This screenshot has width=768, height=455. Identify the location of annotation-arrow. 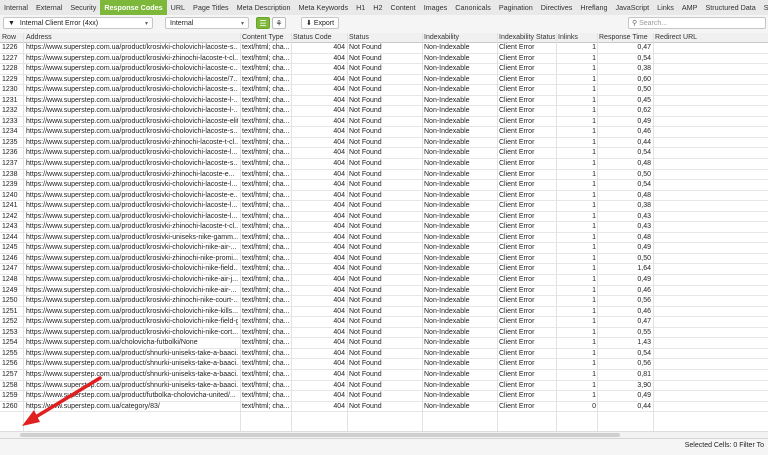
(62, 401).